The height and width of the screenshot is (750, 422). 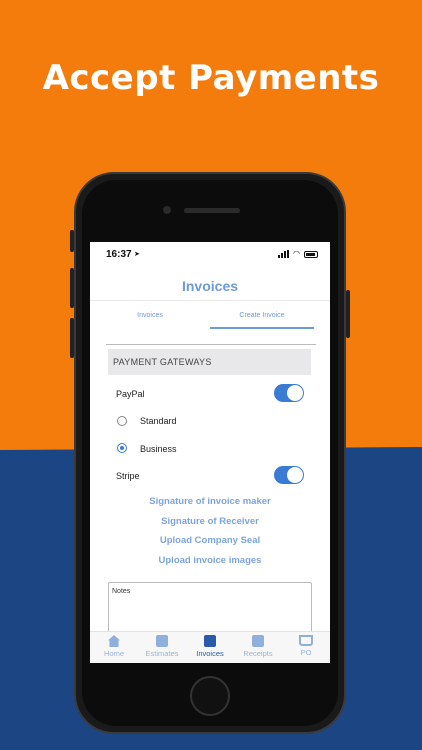 What do you see at coordinates (209, 362) in the screenshot?
I see `payment-gateways-header: PAYMENT GATEWAYS` at bounding box center [209, 362].